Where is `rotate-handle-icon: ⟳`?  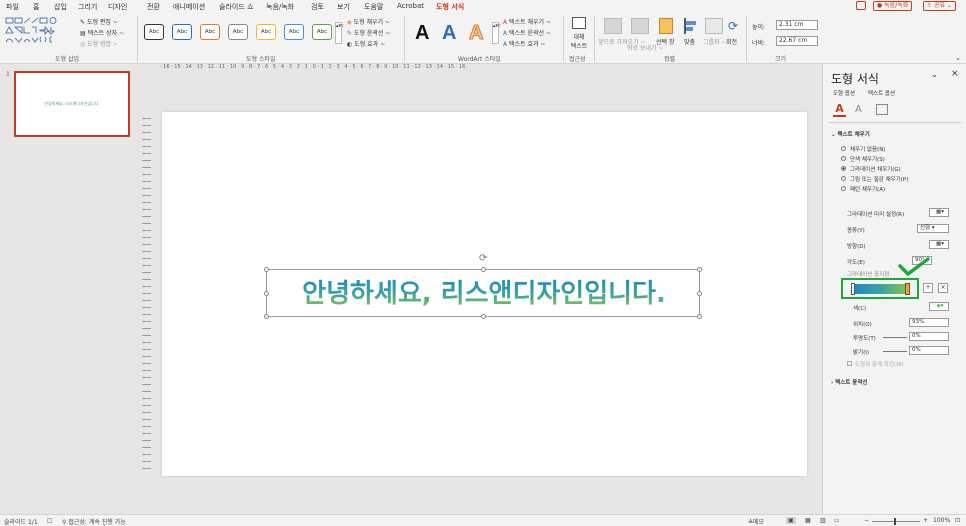 rotate-handle-icon: ⟳ is located at coordinates (483, 258).